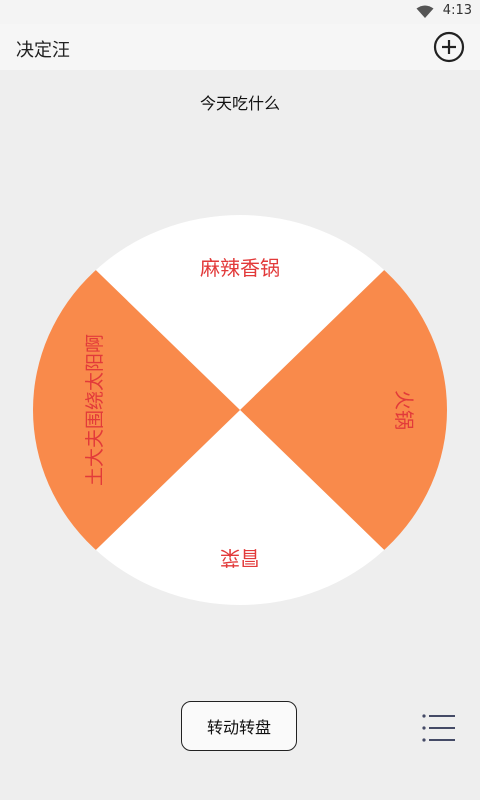 This screenshot has height=800, width=480. Describe the element at coordinates (240, 558) in the screenshot. I see `wheel-label-bottom: 冒菜` at that location.